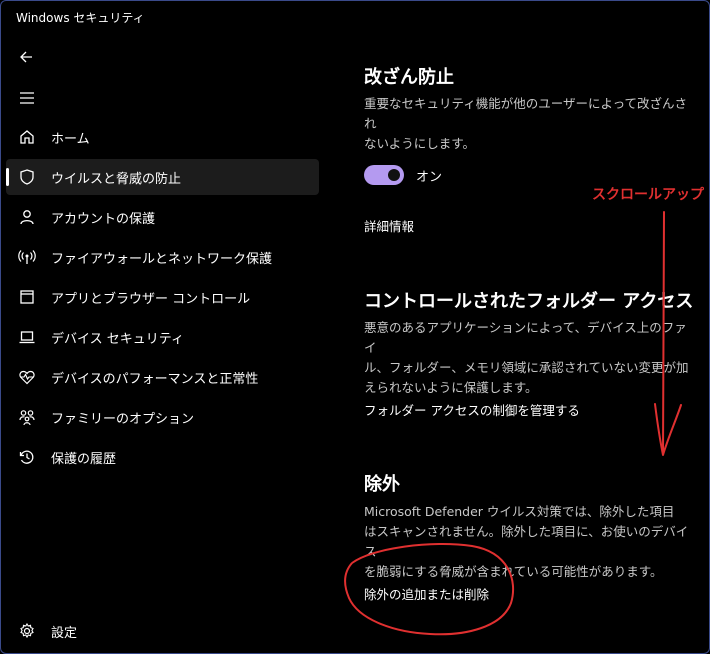 This screenshot has width=710, height=654. I want to click on sidebar-item-device-security: デバイス セキュリティ, so click(162, 337).